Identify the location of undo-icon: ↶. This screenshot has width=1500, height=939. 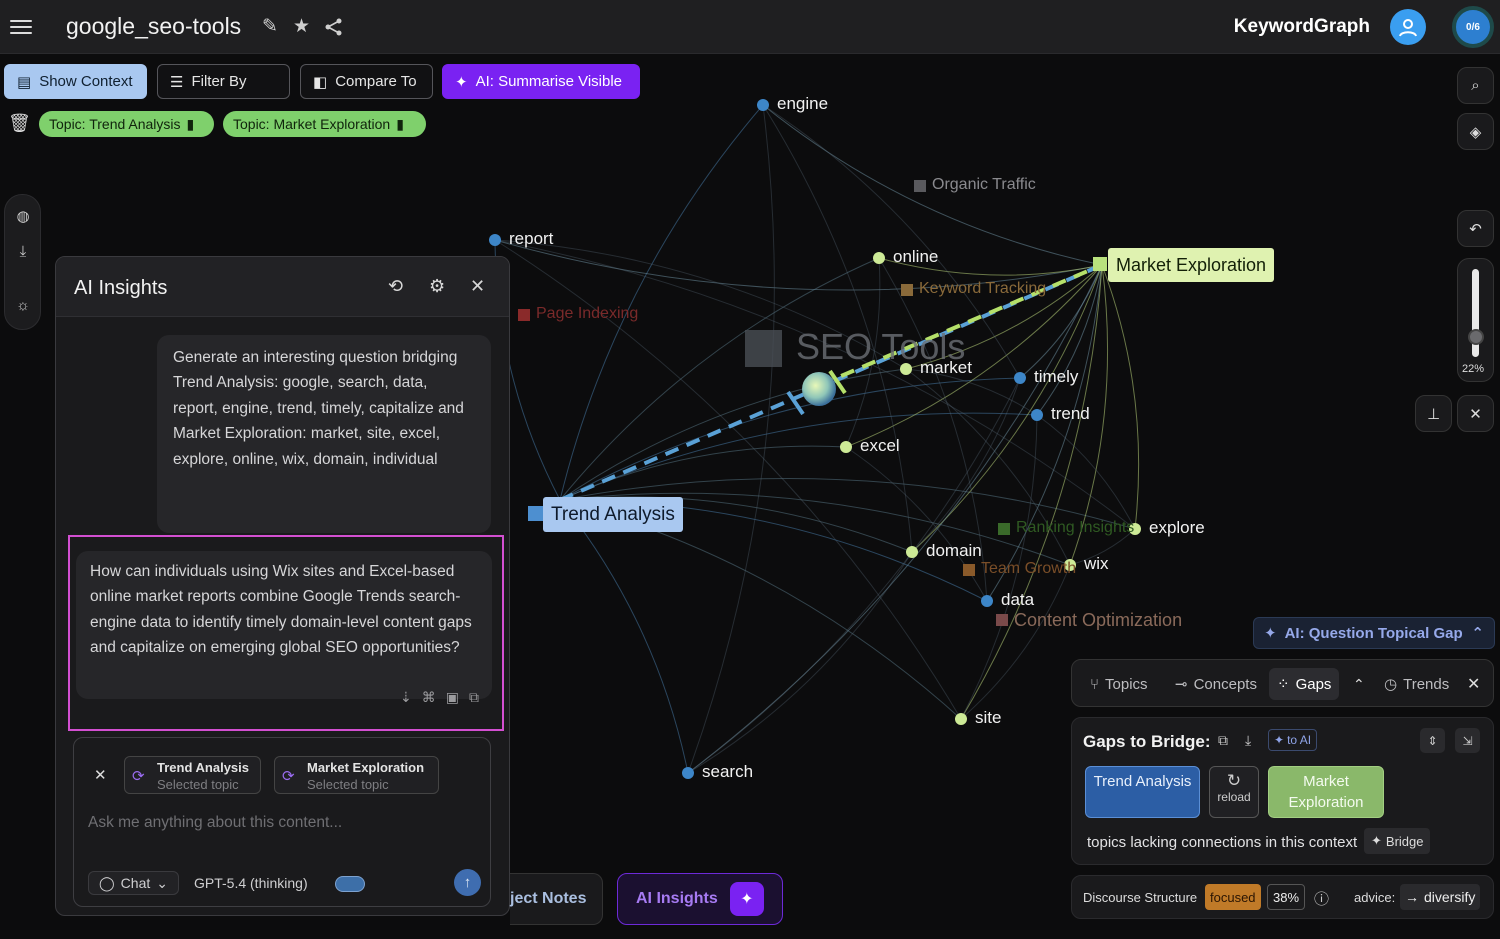
(1475, 228).